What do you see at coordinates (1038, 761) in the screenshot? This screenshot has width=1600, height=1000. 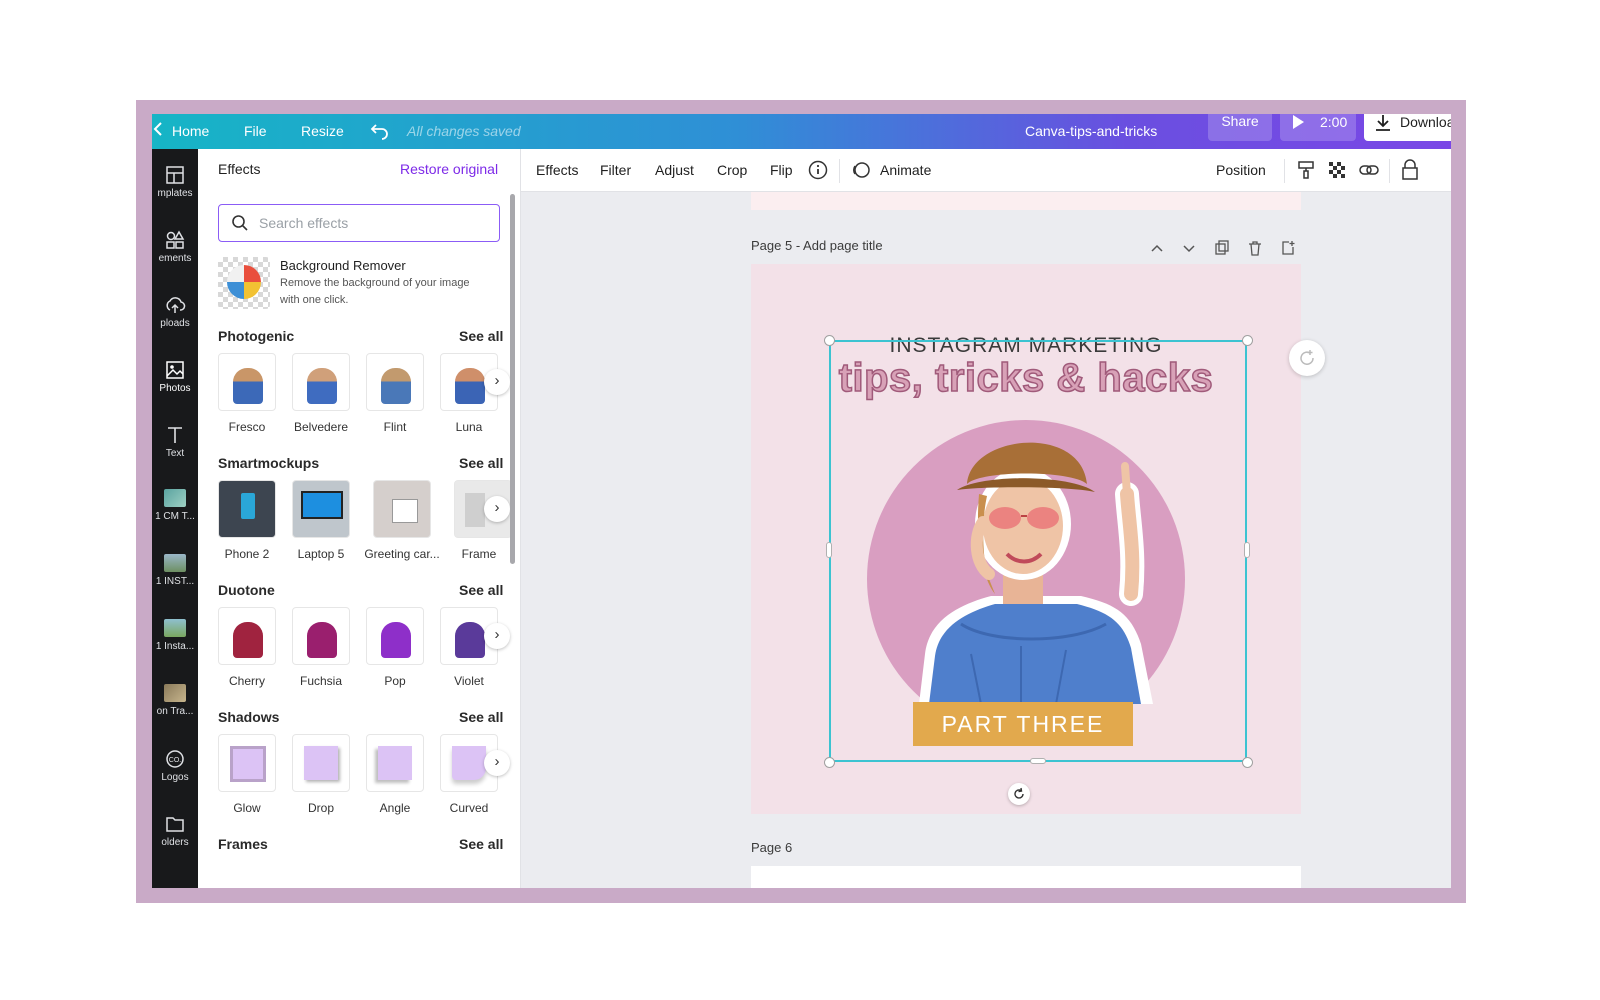 I see `resize-handle-bottom` at bounding box center [1038, 761].